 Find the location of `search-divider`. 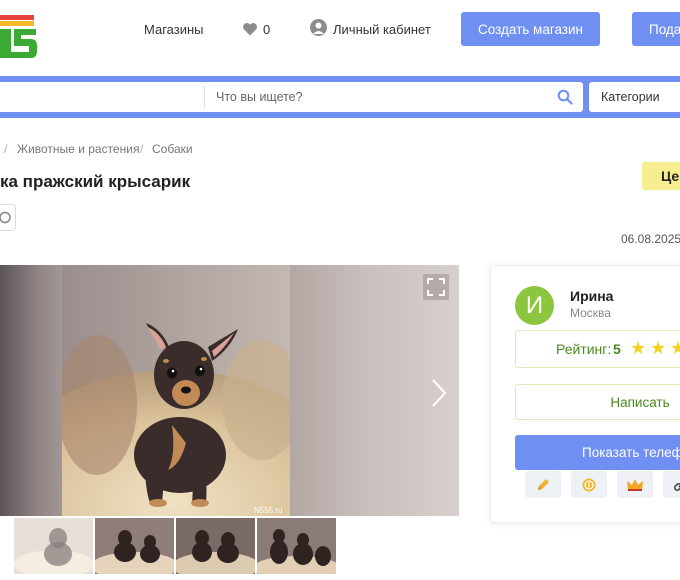

search-divider is located at coordinates (204, 97).